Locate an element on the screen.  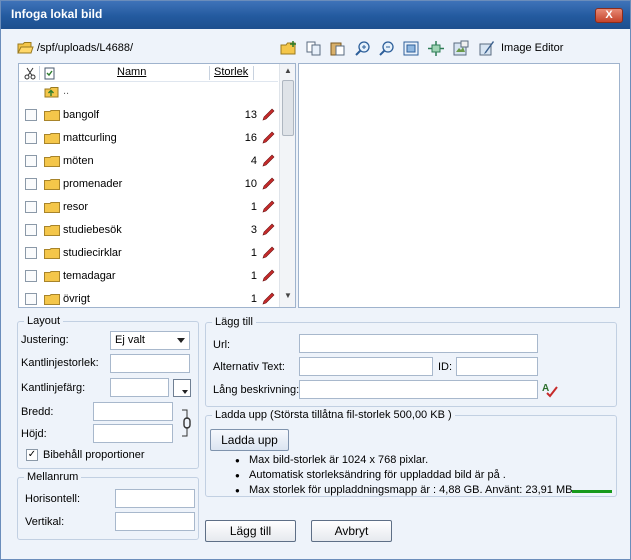
folder-name: studiecirklar is located at coordinates (92, 253).